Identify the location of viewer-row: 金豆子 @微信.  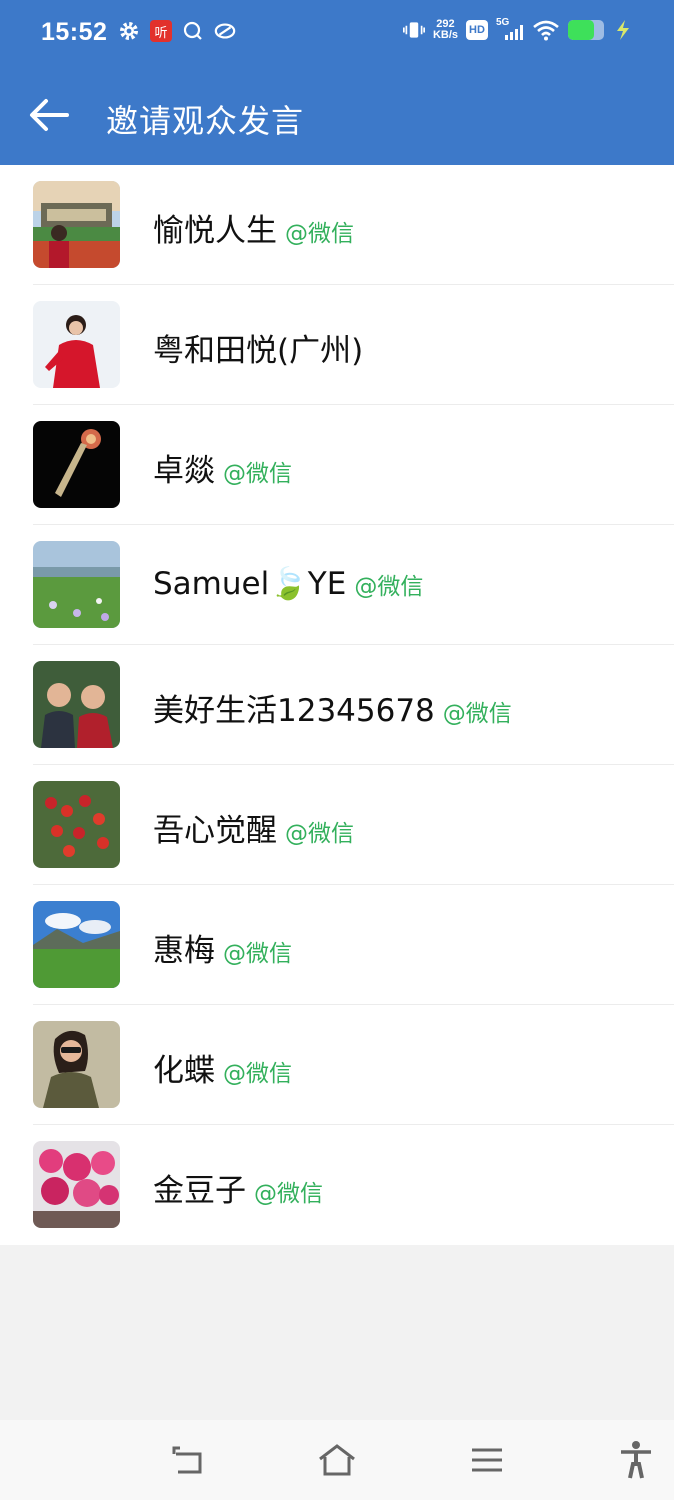
(337, 1185).